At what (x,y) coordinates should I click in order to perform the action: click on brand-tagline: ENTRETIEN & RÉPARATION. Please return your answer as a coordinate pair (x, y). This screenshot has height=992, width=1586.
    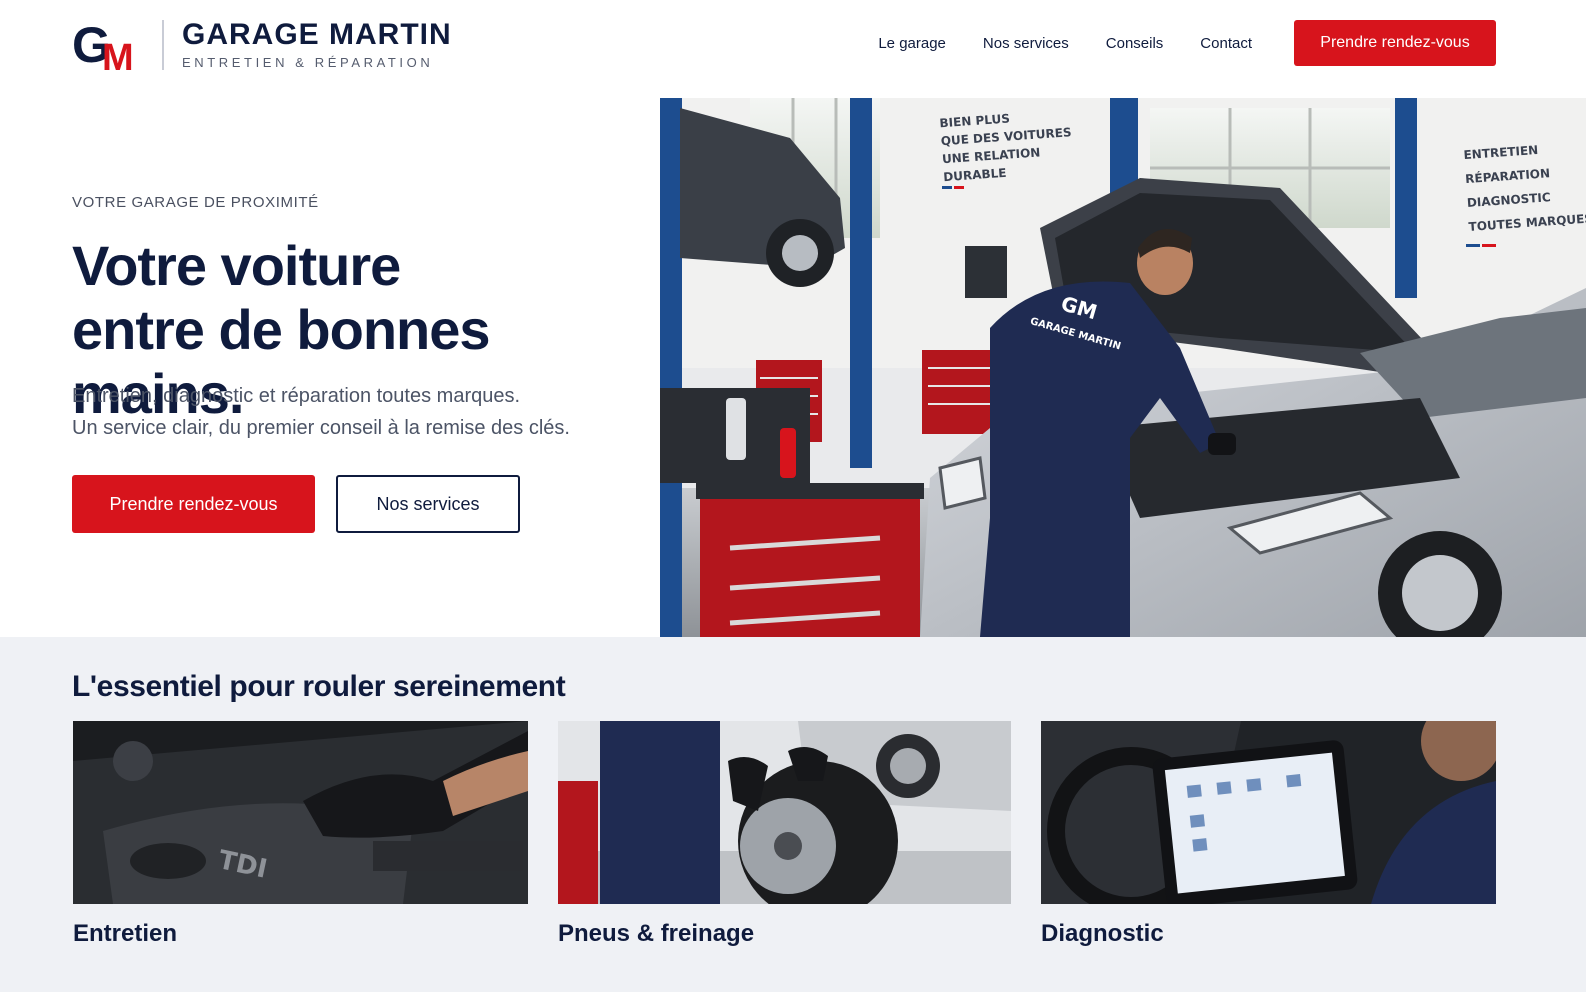
    Looking at the image, I should click on (308, 62).